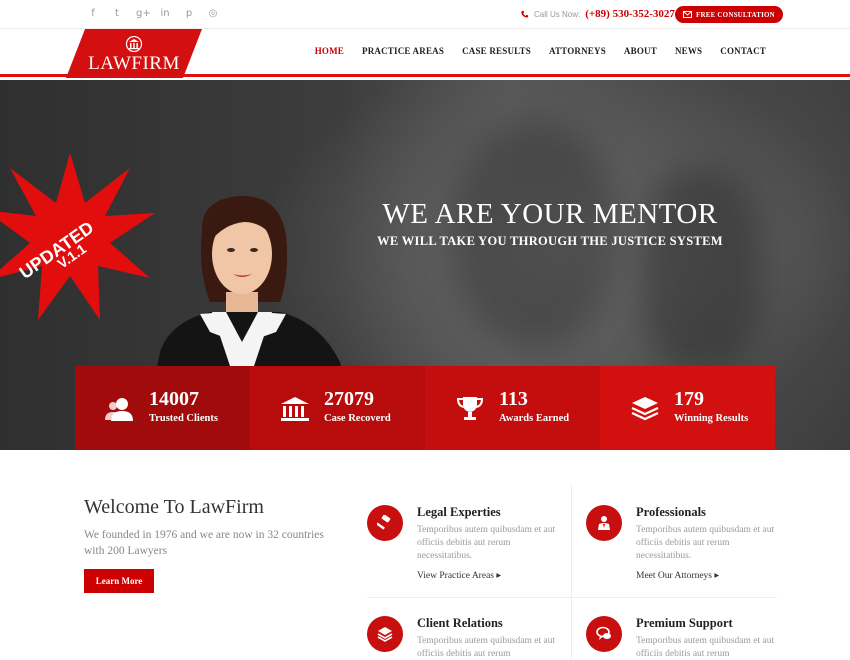 The height and width of the screenshot is (660, 850). Describe the element at coordinates (550, 214) in the screenshot. I see `hero-title: WE ARE YOUR MENTOR` at that location.